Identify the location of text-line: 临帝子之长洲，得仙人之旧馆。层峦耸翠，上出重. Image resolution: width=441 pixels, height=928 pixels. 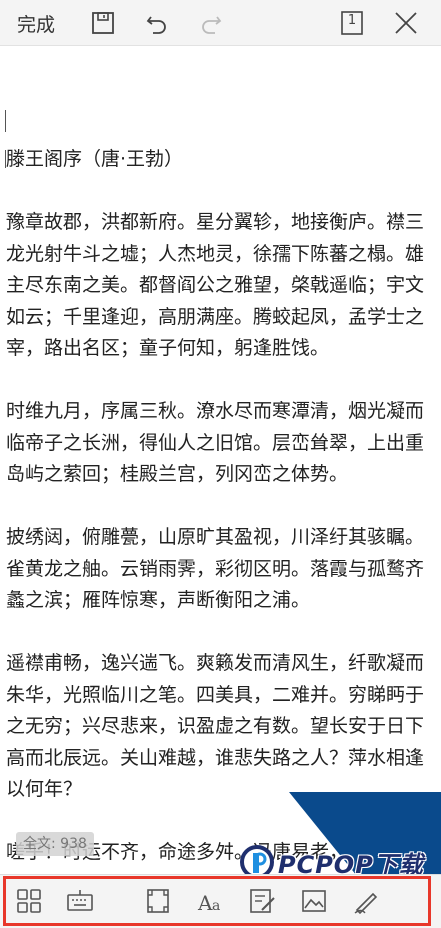
(215, 442).